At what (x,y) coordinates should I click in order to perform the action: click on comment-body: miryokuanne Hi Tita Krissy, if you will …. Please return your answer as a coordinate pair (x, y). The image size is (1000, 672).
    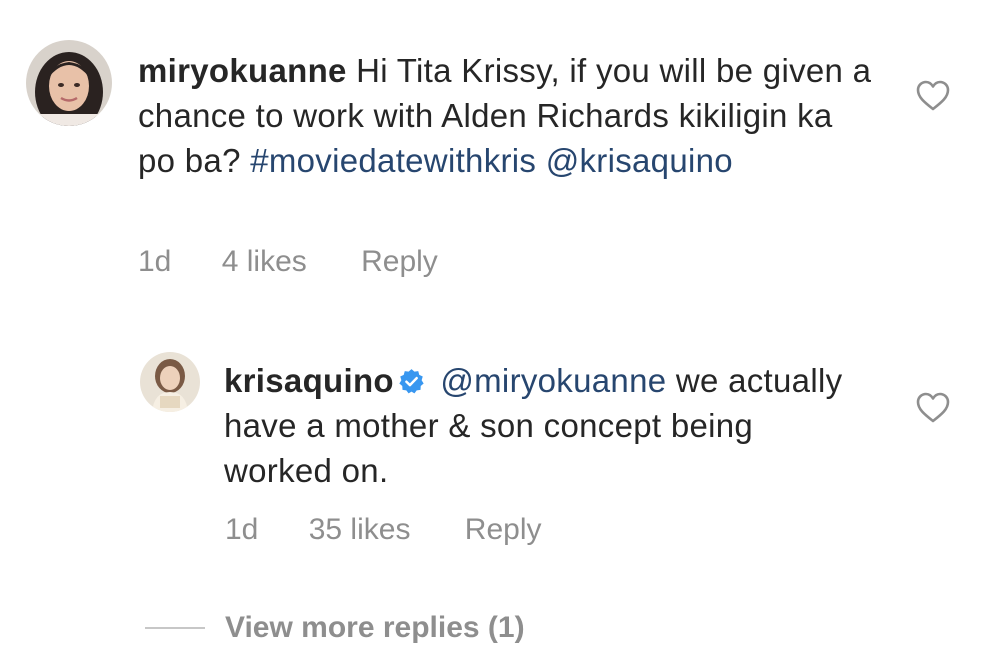
    Looking at the image, I should click on (508, 115).